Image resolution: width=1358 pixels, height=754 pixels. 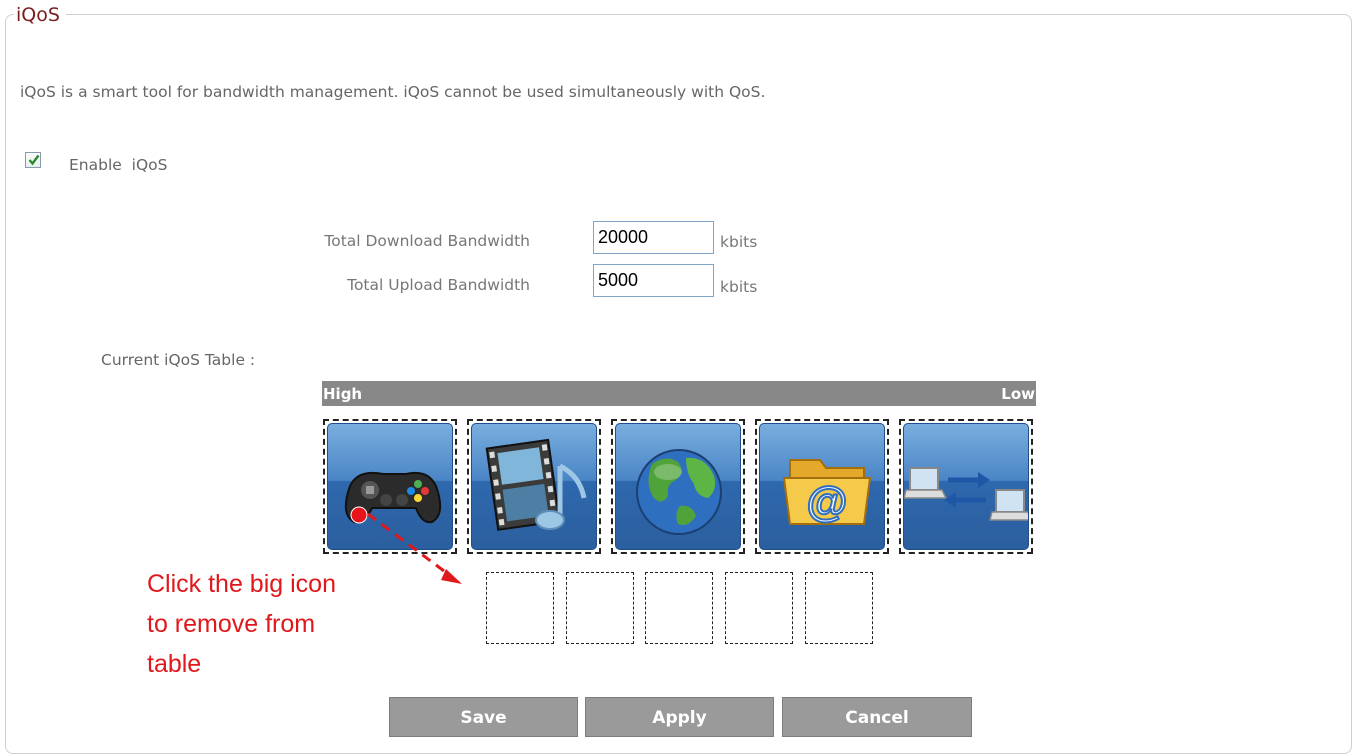 I want to click on annotation-line-1: Click the big icon, so click(x=241, y=584).